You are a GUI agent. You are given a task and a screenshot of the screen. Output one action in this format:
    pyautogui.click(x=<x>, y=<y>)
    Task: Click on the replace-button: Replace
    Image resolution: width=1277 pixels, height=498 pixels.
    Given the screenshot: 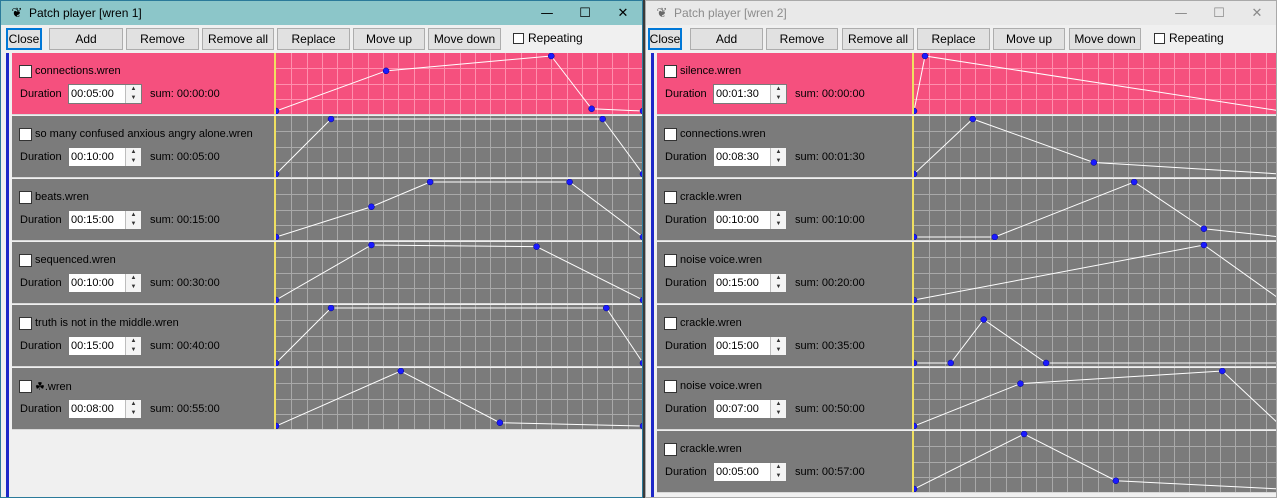 What is the action you would take?
    pyautogui.click(x=953, y=39)
    